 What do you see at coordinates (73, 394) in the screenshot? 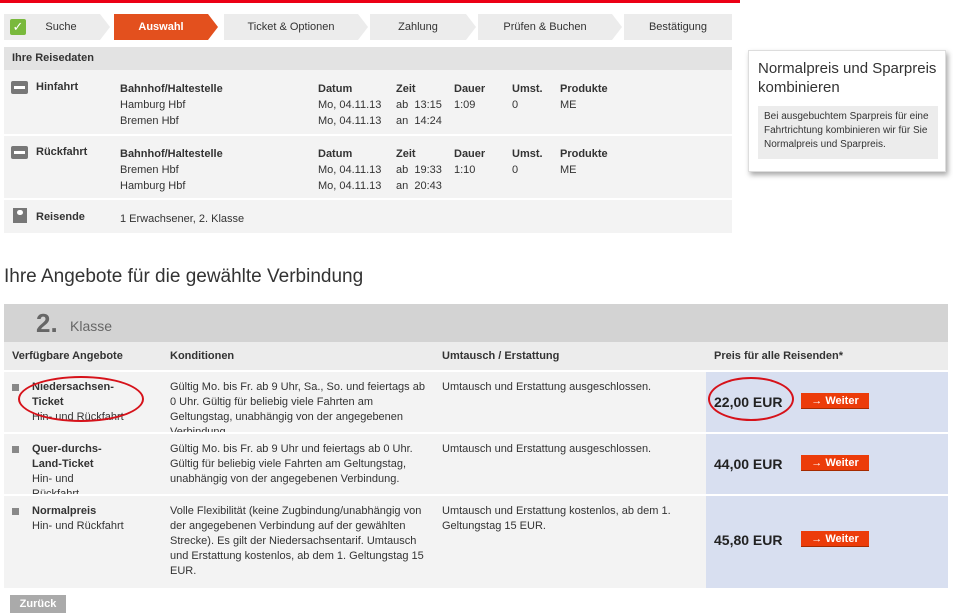
I see `offer-title: Niedersachsen-Ticket` at bounding box center [73, 394].